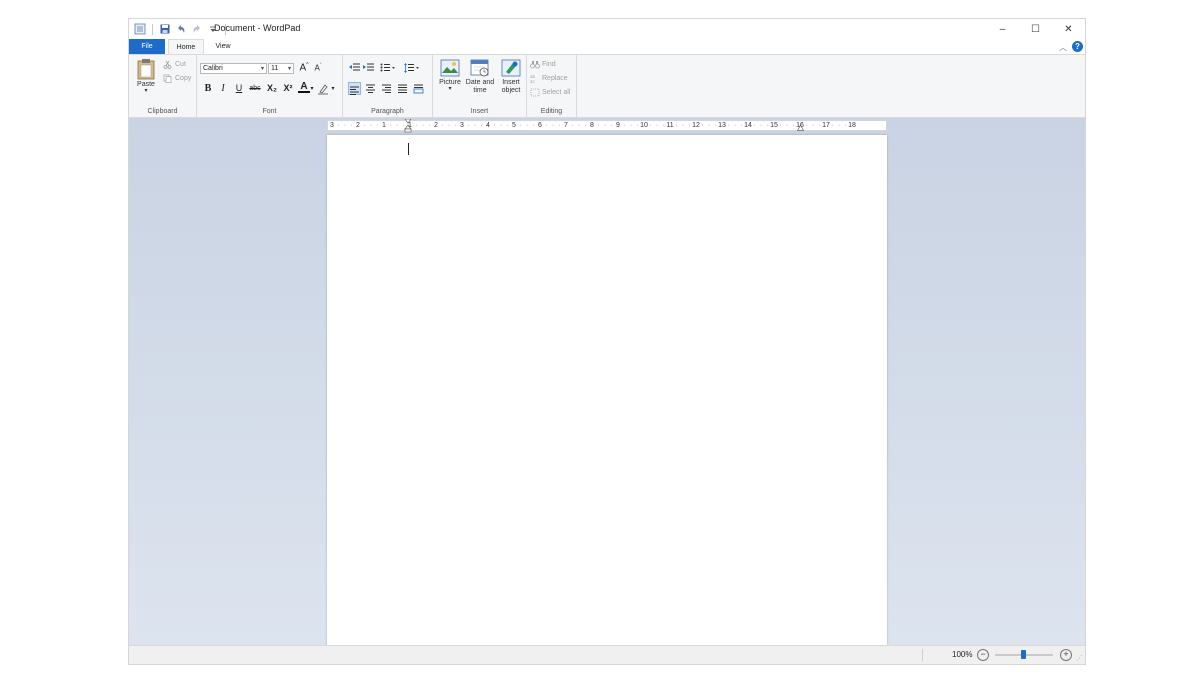 The width and height of the screenshot is (1200, 675). What do you see at coordinates (262, 69) in the screenshot?
I see `font-family-dropdown-icon: ▾` at bounding box center [262, 69].